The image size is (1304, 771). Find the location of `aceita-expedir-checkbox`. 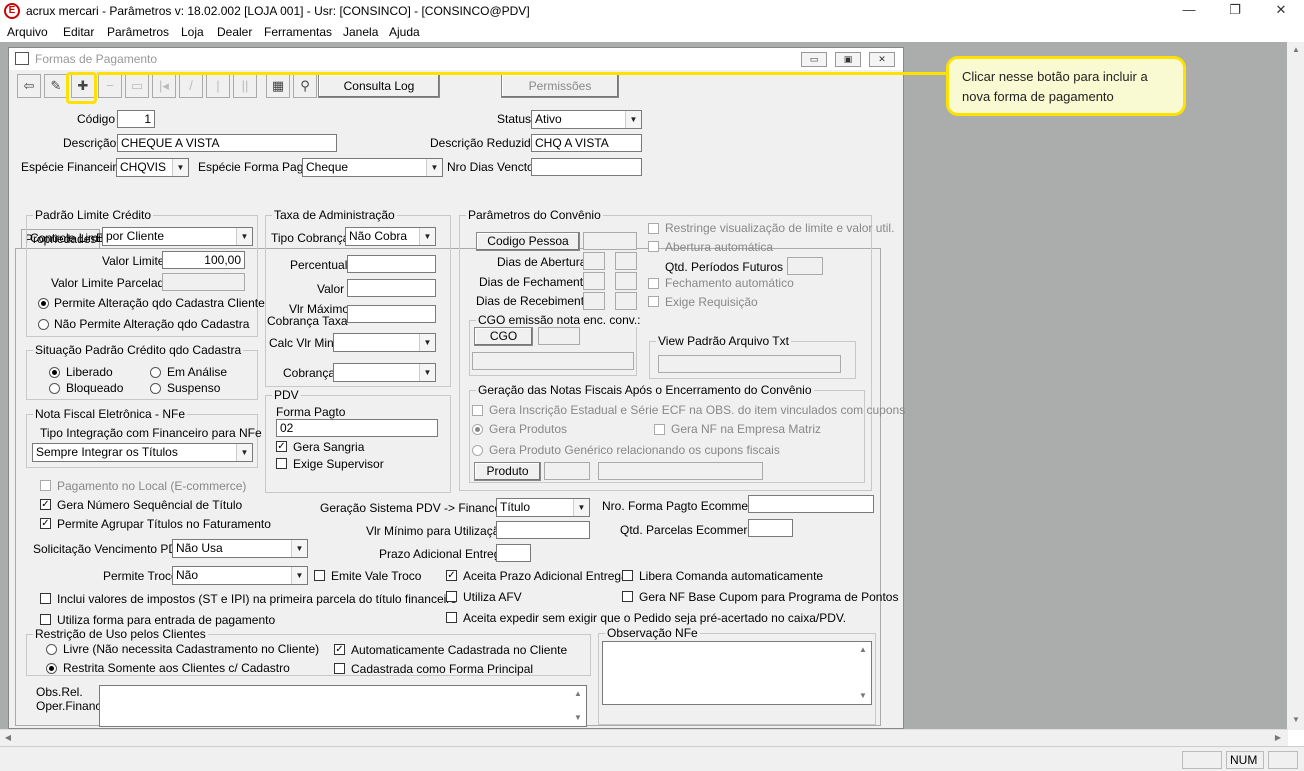

aceita-expedir-checkbox is located at coordinates (451, 617).